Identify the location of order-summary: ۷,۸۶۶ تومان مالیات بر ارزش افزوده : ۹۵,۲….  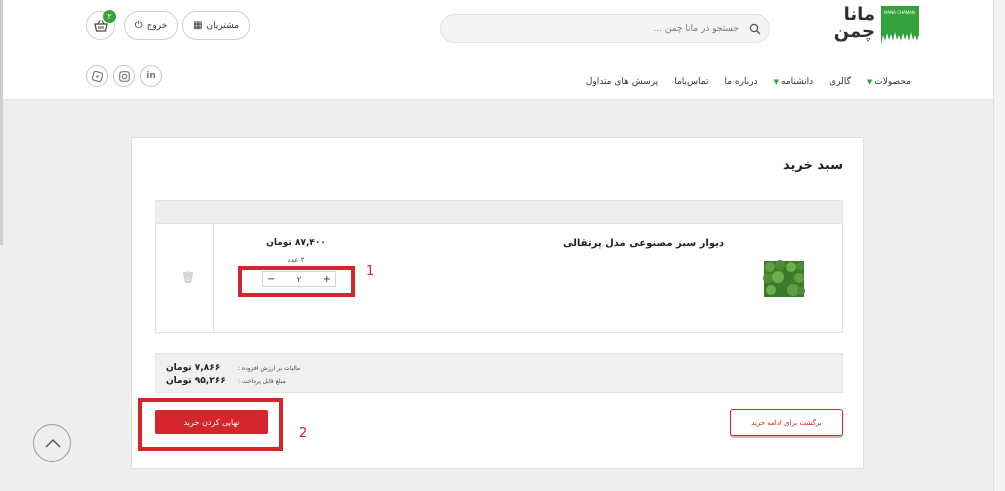
(499, 373).